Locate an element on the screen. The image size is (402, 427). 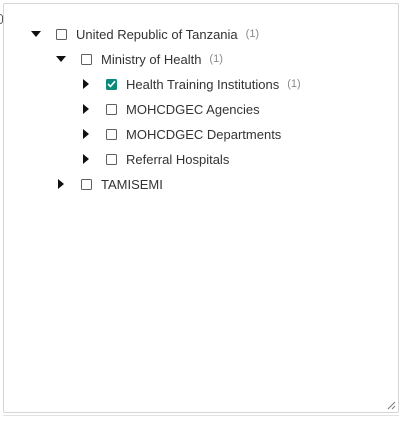
tree-node-united-republic-of-tanzania: United Republic of Tanzania (1) is located at coordinates (144, 34).